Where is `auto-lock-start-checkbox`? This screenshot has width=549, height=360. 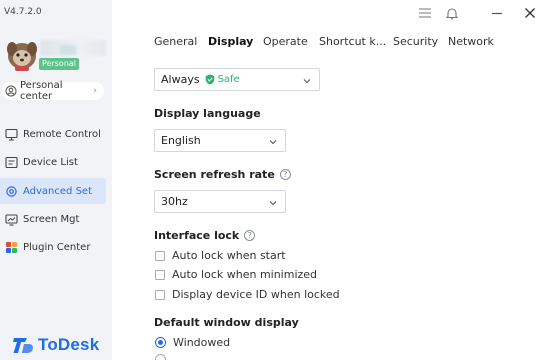 auto-lock-start-checkbox is located at coordinates (160, 255).